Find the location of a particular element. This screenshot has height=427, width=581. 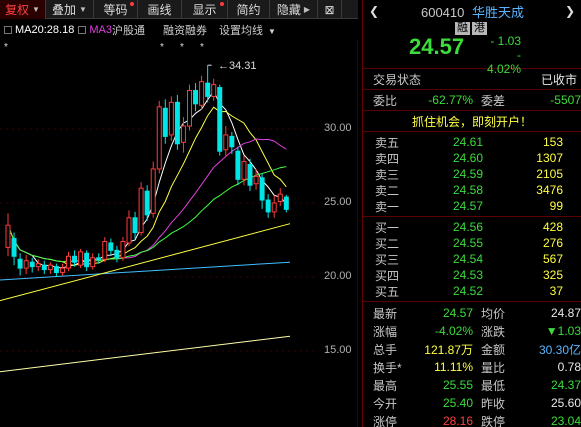

bid-row: 买四 24.53 325 is located at coordinates (472, 275).